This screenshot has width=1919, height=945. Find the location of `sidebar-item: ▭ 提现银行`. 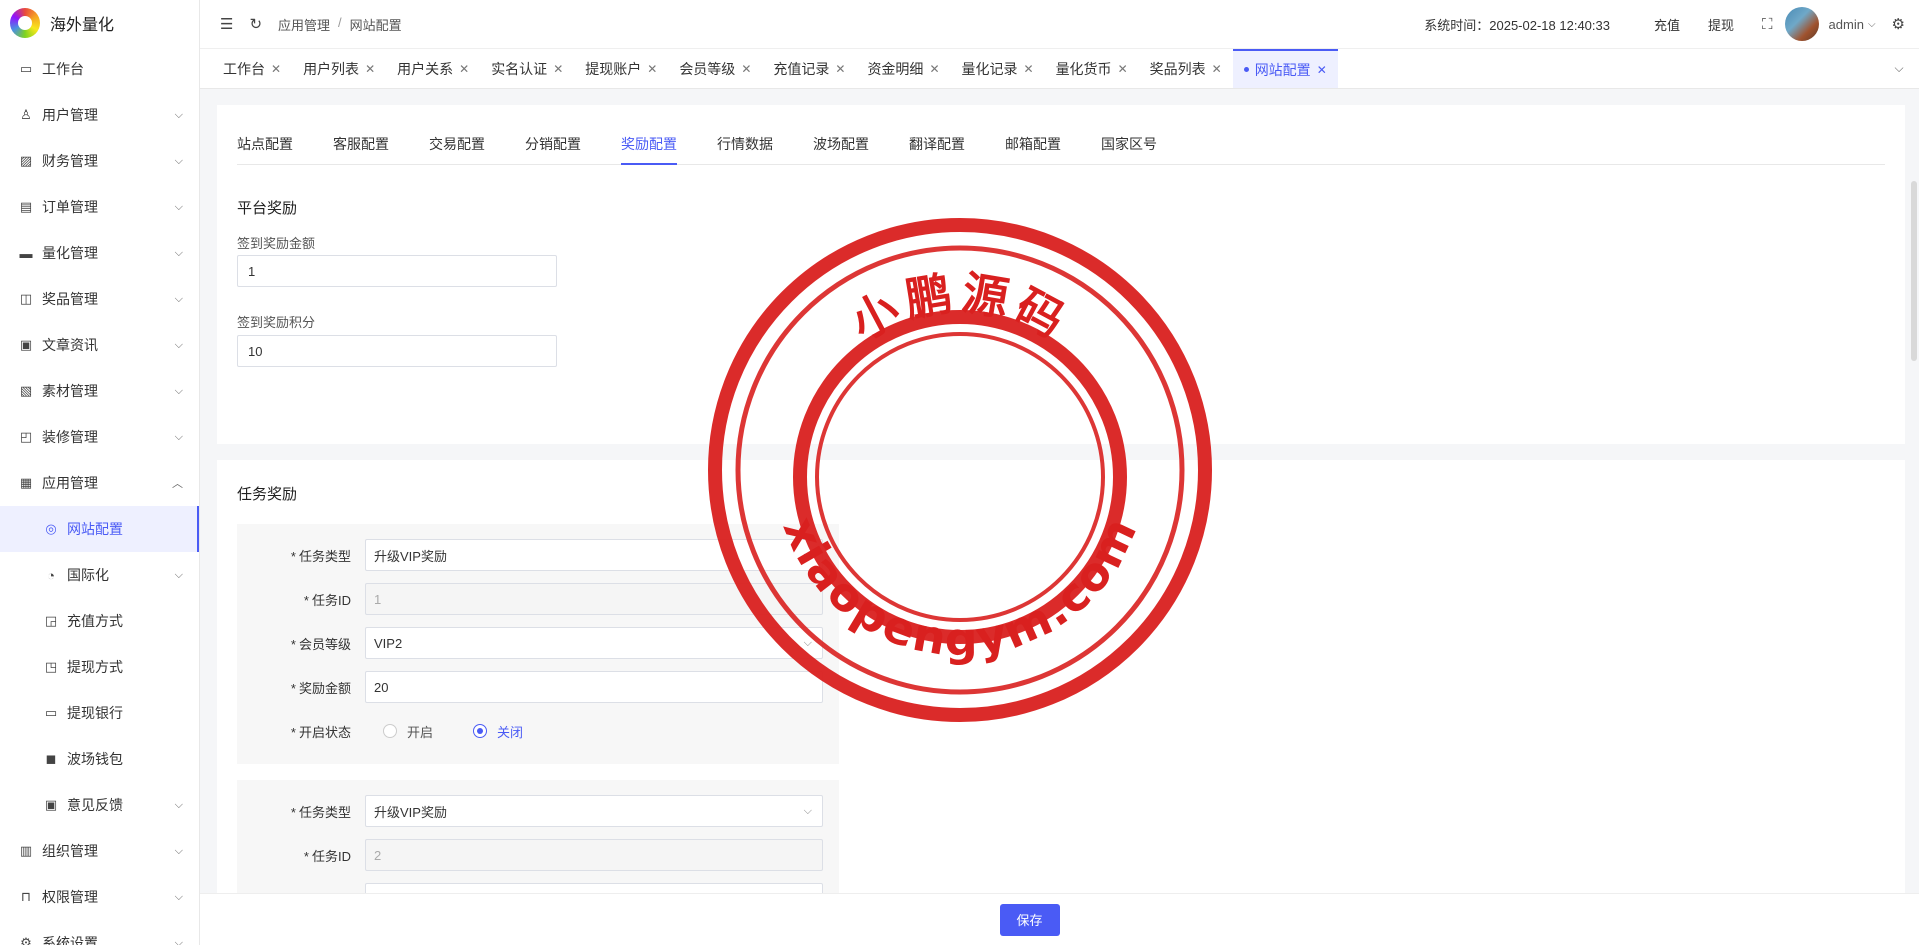

sidebar-item: ▭ 提现银行 is located at coordinates (99, 713).